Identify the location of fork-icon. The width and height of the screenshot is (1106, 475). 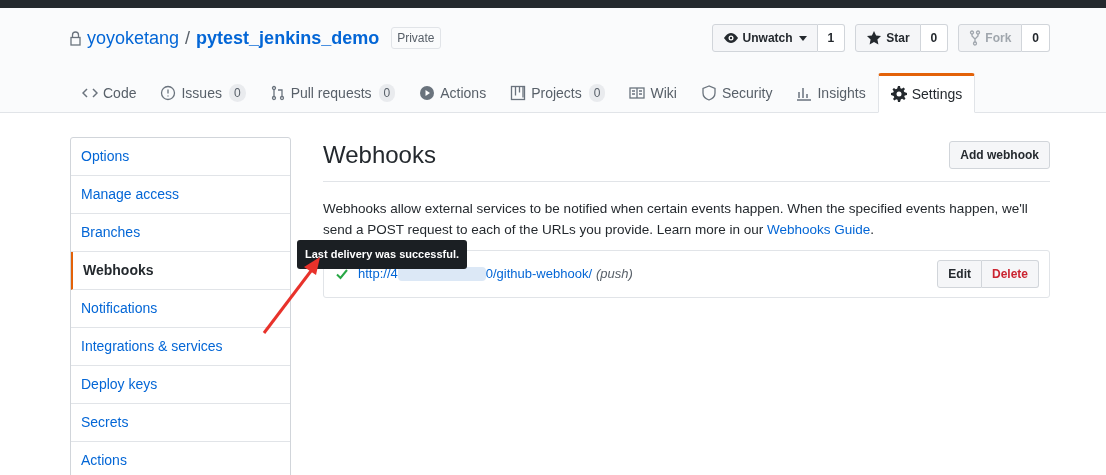
(975, 38).